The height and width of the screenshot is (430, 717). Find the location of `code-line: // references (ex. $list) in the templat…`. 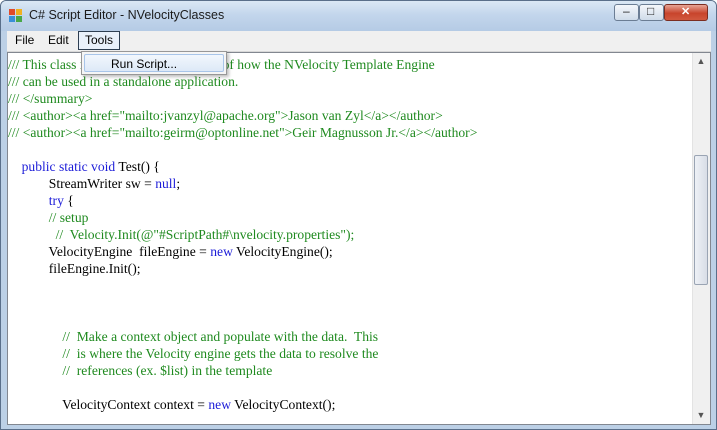

code-line: // references (ex. $list) in the templat… is located at coordinates (242, 370).